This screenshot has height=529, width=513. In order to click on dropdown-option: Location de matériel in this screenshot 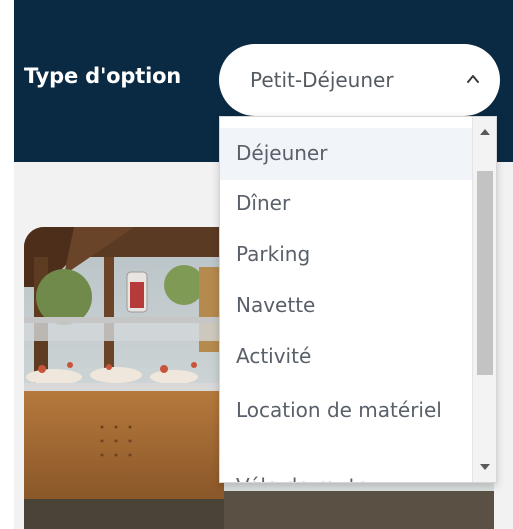, I will do `click(345, 410)`.